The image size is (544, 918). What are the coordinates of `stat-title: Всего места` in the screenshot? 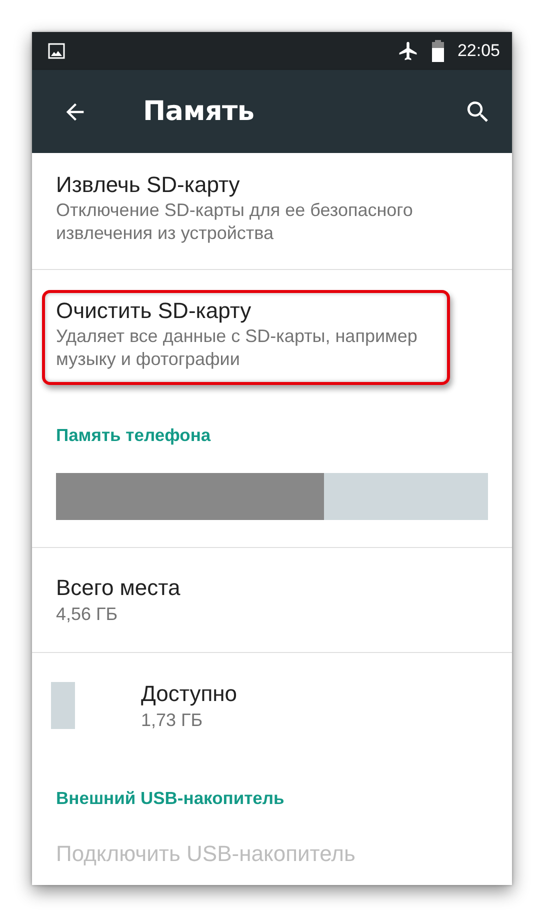 It's located at (118, 588).